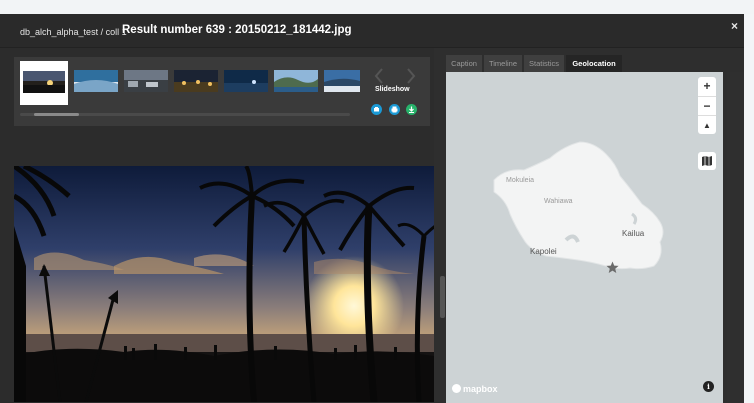 This screenshot has width=754, height=403. I want to click on tab-statistics: Statistics, so click(544, 63).